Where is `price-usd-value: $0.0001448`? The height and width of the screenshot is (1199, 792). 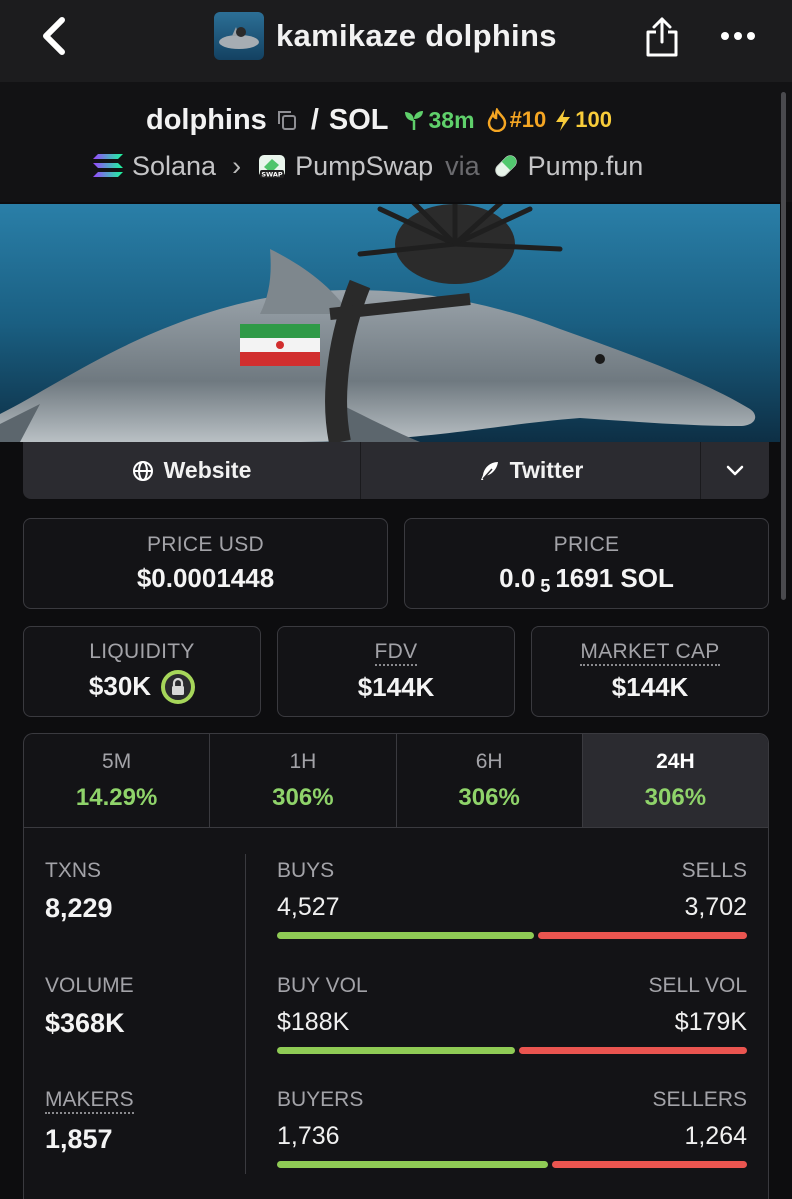
price-usd-value: $0.0001448 is located at coordinates (205, 578).